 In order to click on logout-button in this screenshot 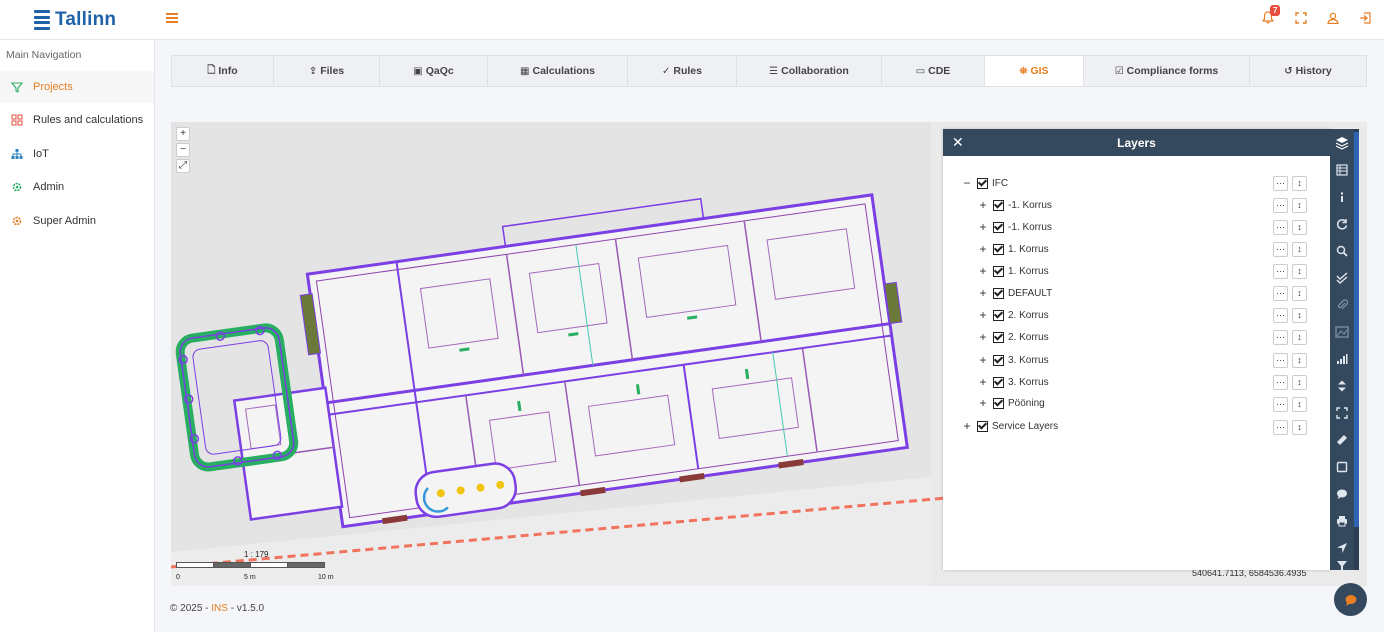, I will do `click(1367, 18)`.